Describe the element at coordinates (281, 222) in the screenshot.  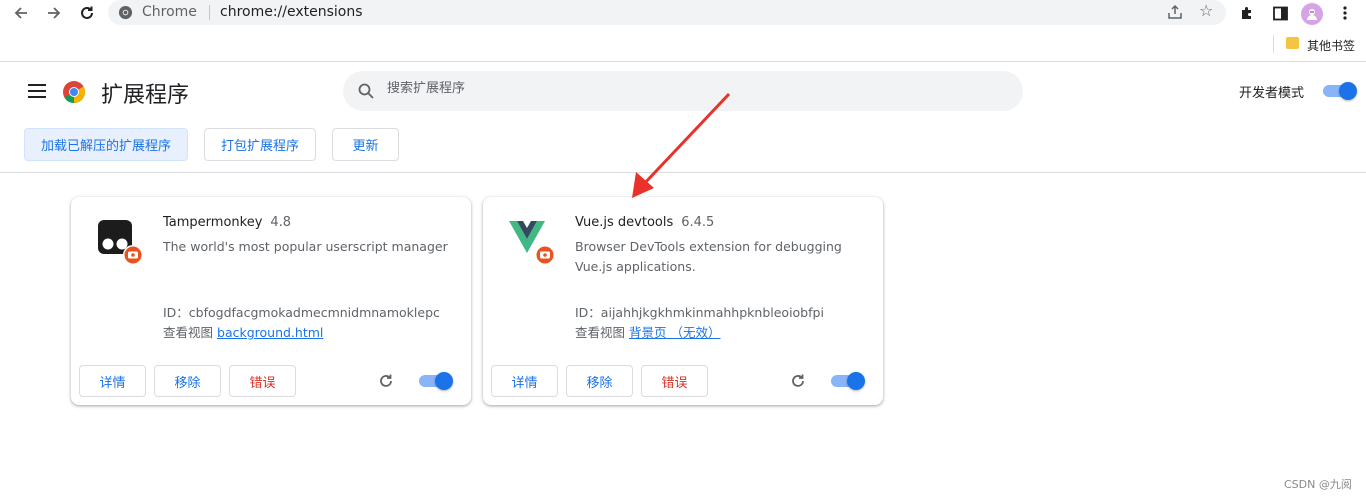
I see `extension-version: 4.8` at that location.